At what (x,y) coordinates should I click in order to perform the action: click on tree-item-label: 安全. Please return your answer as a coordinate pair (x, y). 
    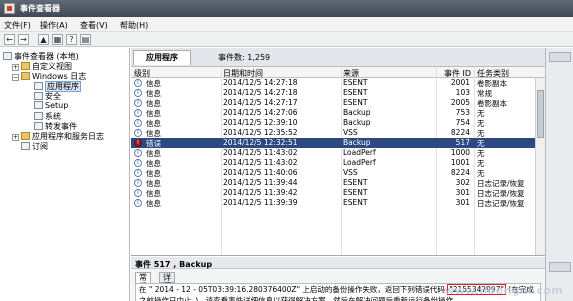
    Looking at the image, I should click on (53, 96).